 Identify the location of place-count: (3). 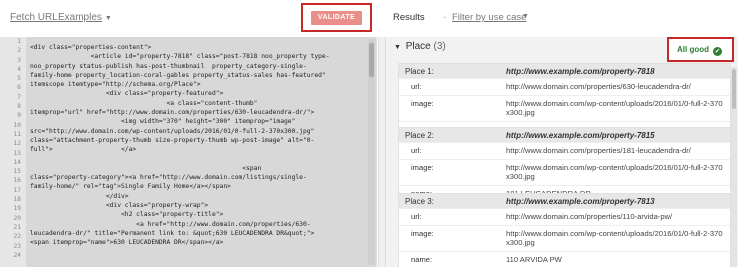
(439, 46).